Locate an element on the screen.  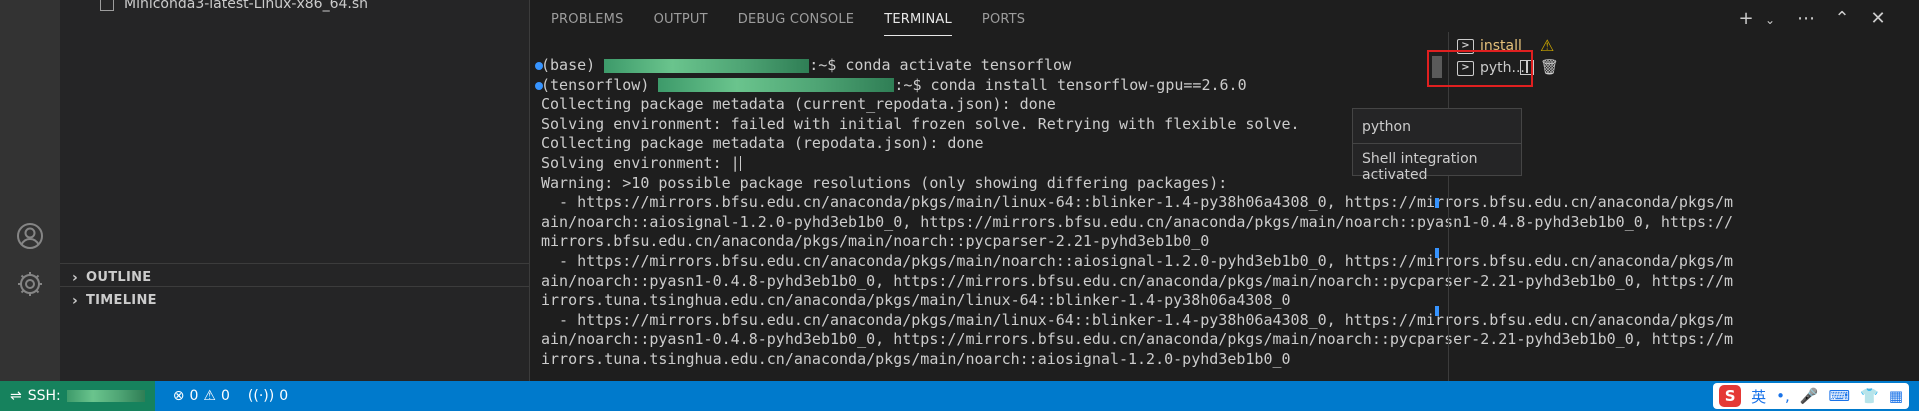
prompt-env: (base) is located at coordinates (573, 65).